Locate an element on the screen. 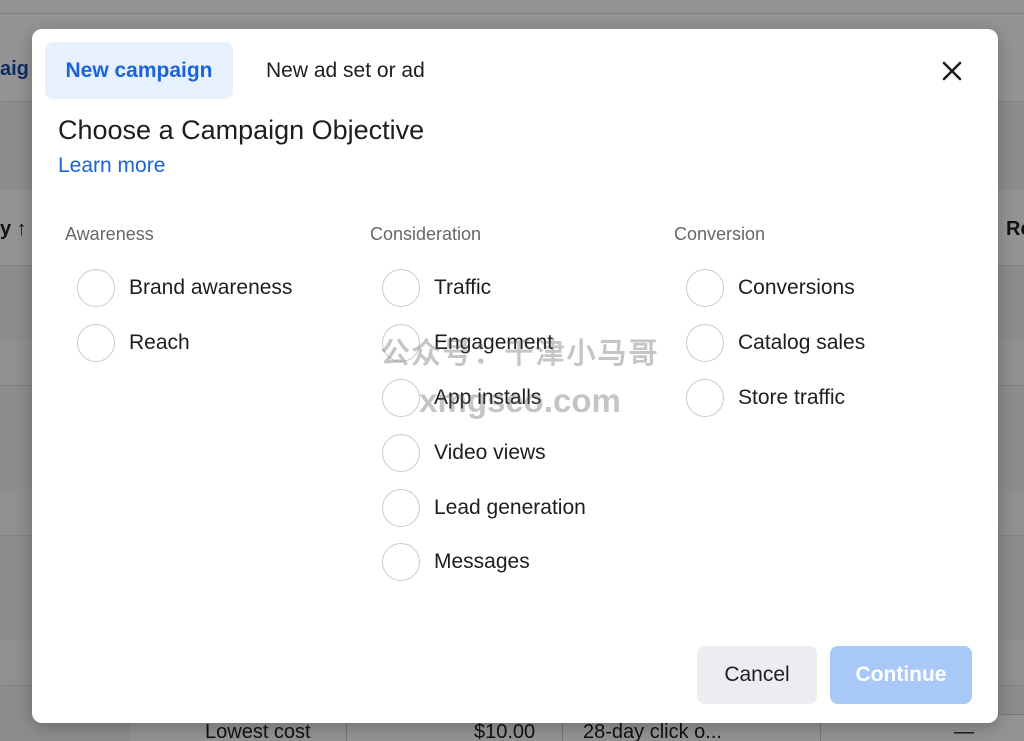  objective-group-awareness: Awareness Brand awareness Reach is located at coordinates (214, 297).